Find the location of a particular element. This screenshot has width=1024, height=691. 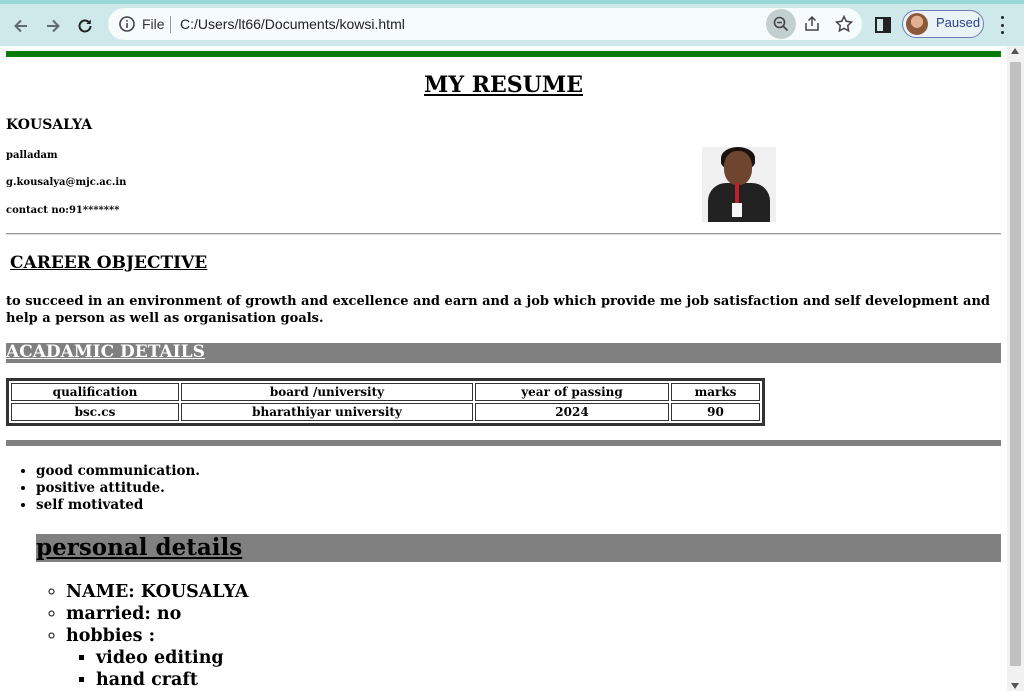

profile-photo is located at coordinates (739, 184).